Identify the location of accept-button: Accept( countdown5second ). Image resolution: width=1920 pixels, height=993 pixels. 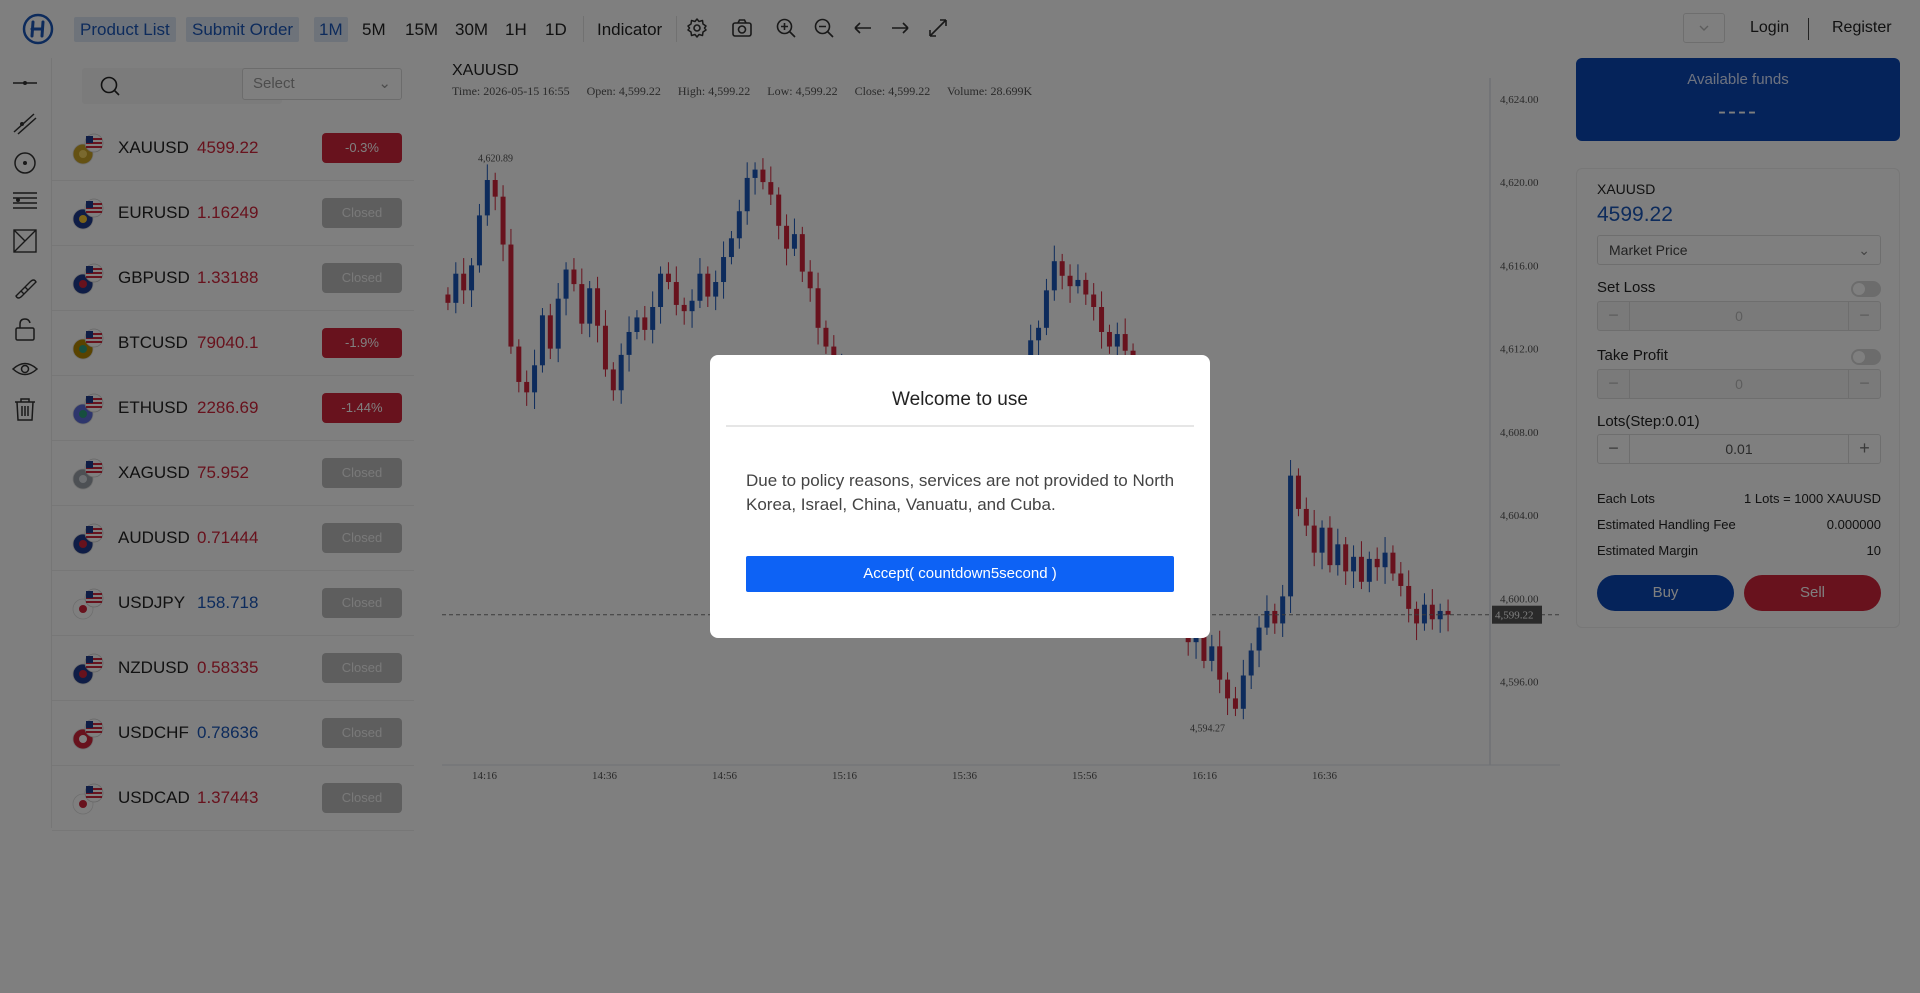
(960, 574).